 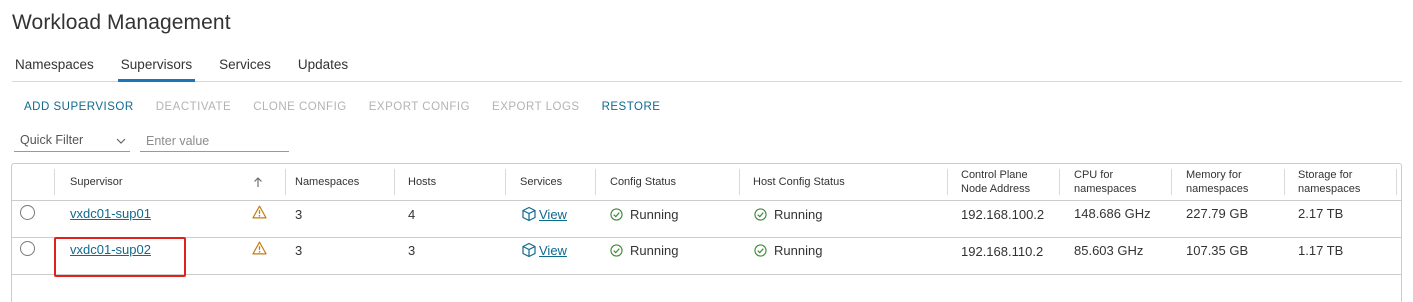 What do you see at coordinates (412, 214) in the screenshot?
I see `hosts-cell: 4` at bounding box center [412, 214].